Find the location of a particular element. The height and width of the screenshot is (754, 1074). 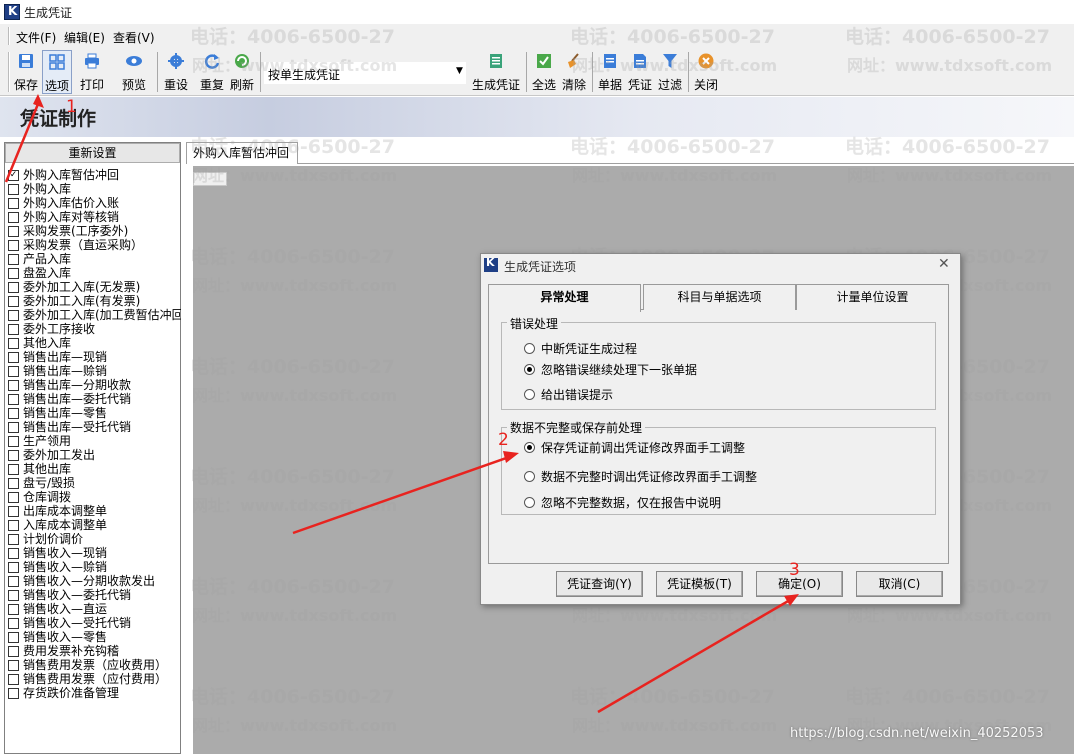

source-credit: https://blog.csdn.net/weixin_40252053 is located at coordinates (917, 733).